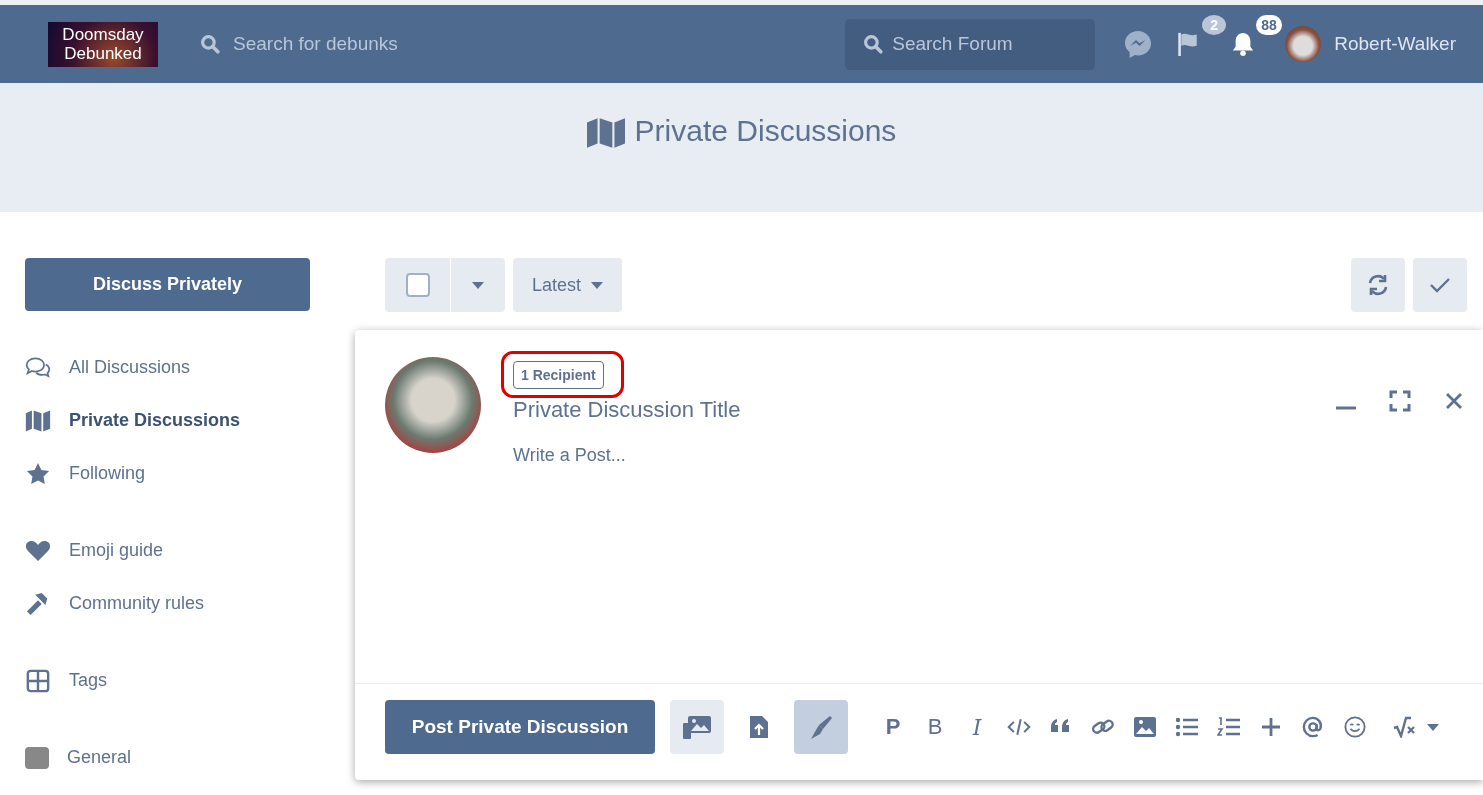 Image resolution: width=1483 pixels, height=795 pixels. Describe the element at coordinates (417, 285) in the screenshot. I see `select-all-checkbox` at that location.